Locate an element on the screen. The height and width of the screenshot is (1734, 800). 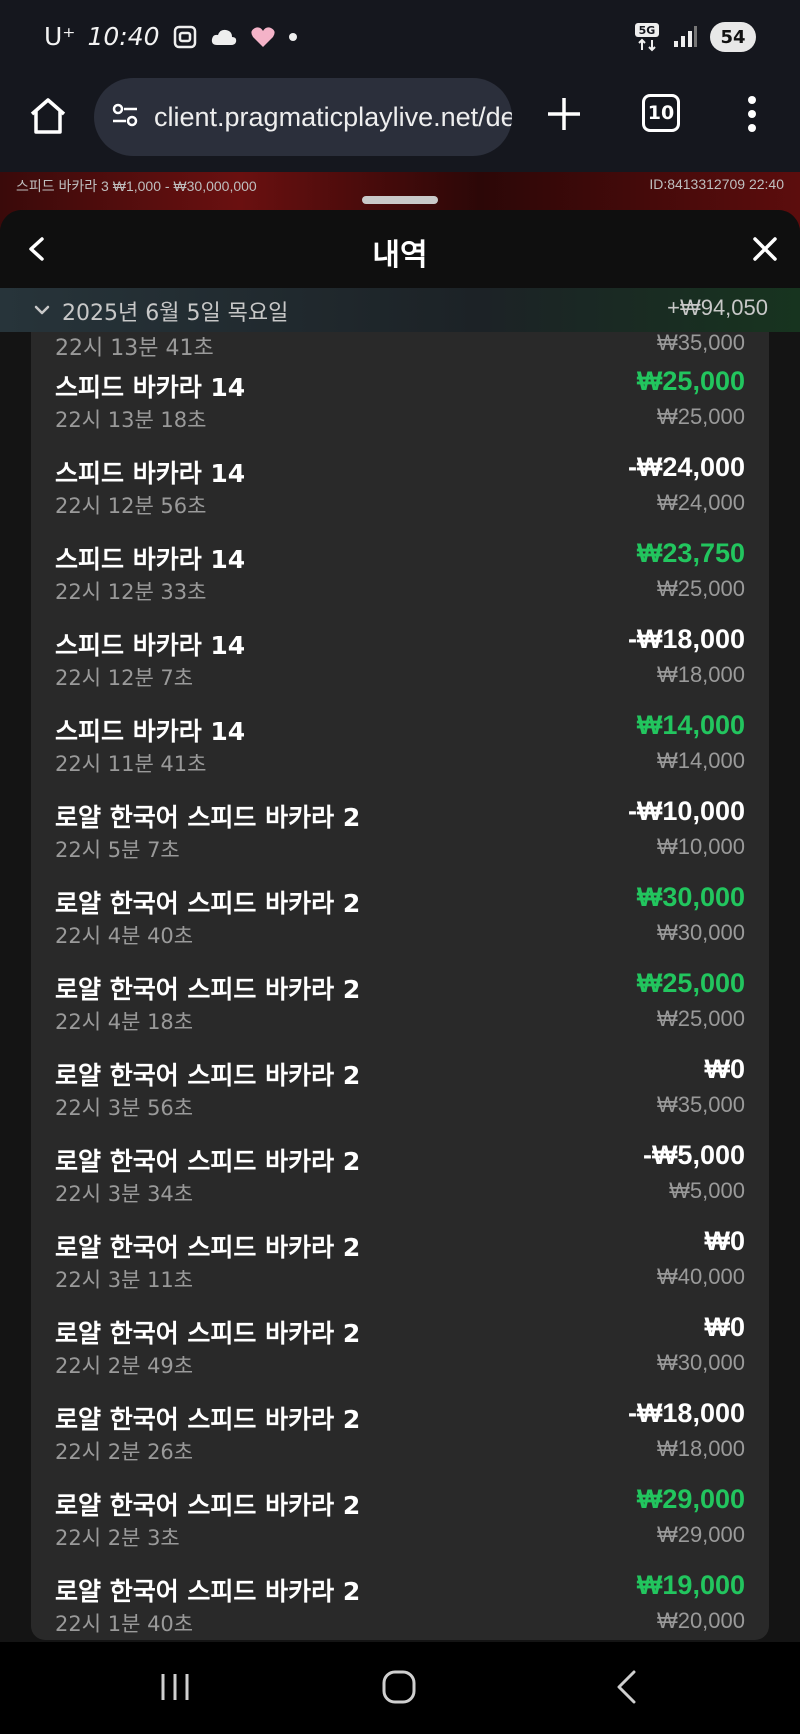
system-home-icon is located at coordinates (399, 1687).